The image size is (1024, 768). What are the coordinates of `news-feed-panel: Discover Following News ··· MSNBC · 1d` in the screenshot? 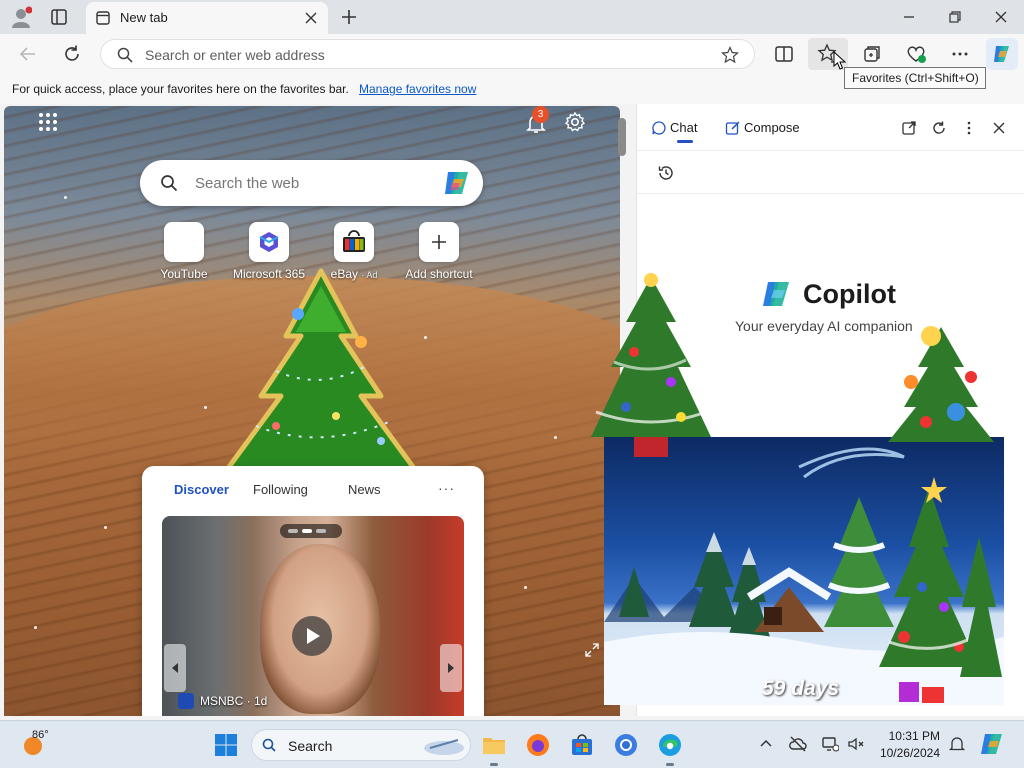 It's located at (313, 591).